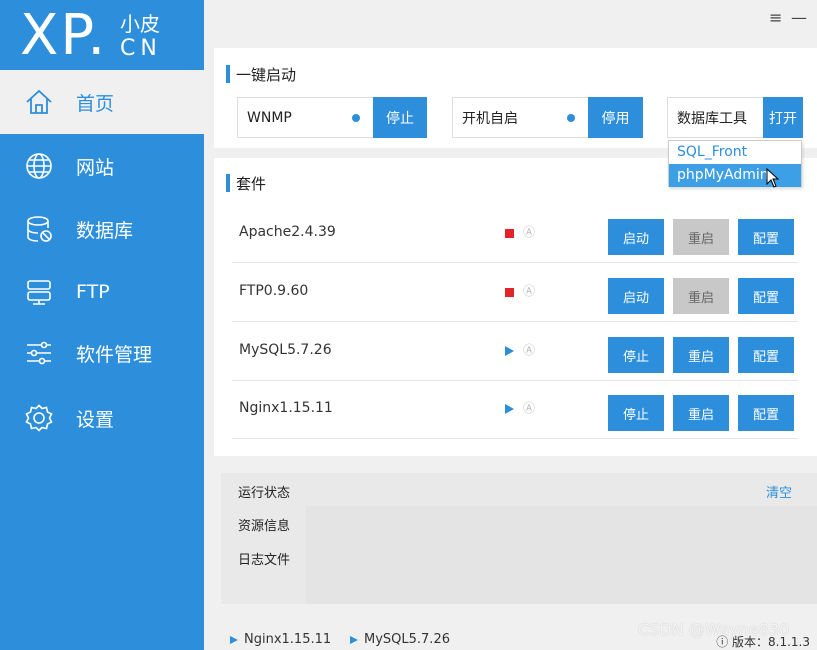 The width and height of the screenshot is (817, 650). I want to click on sidebar-item-ftp: FTP, so click(102, 292).